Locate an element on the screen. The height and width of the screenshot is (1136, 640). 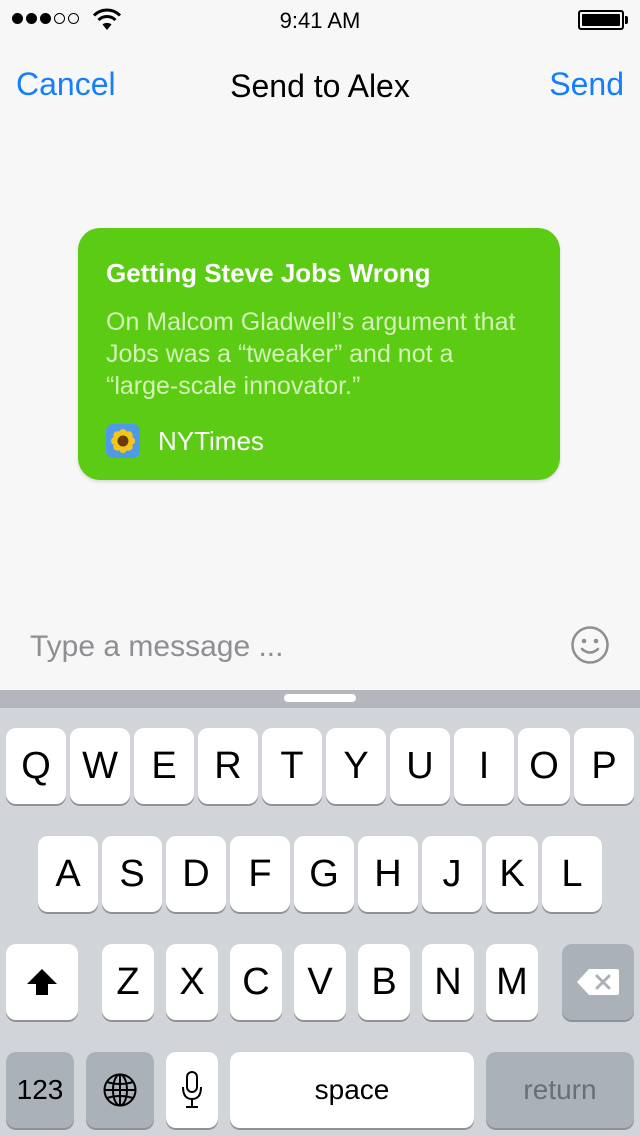
key-k: K is located at coordinates (512, 874).